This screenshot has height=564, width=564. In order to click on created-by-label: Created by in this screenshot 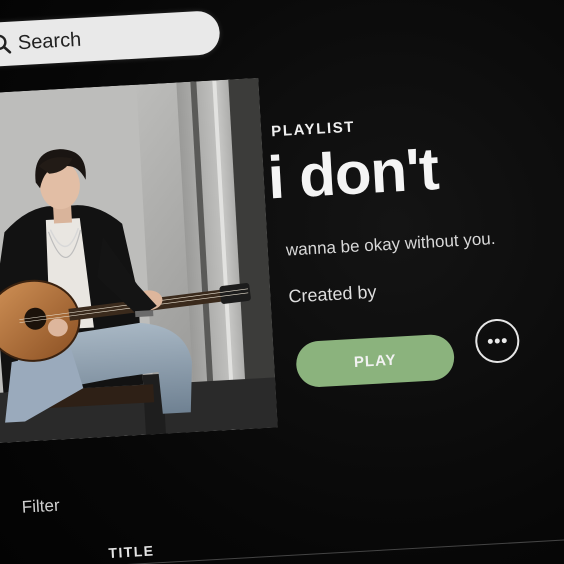, I will do `click(332, 294)`.